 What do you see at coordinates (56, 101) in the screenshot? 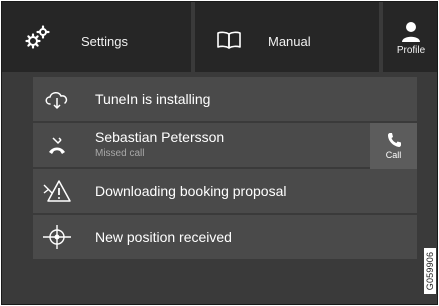
I see `cloud-download-icon` at bounding box center [56, 101].